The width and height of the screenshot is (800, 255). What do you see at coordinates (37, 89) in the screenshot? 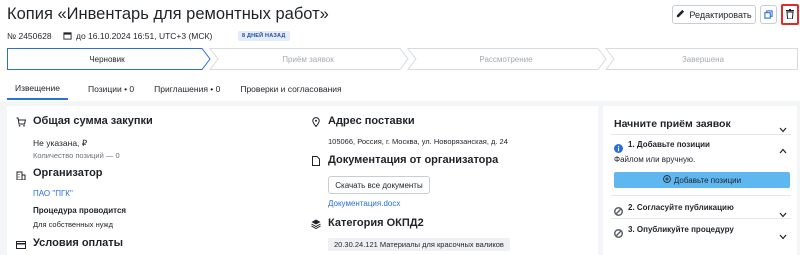
I see `tab-notice: Извещение` at bounding box center [37, 89].